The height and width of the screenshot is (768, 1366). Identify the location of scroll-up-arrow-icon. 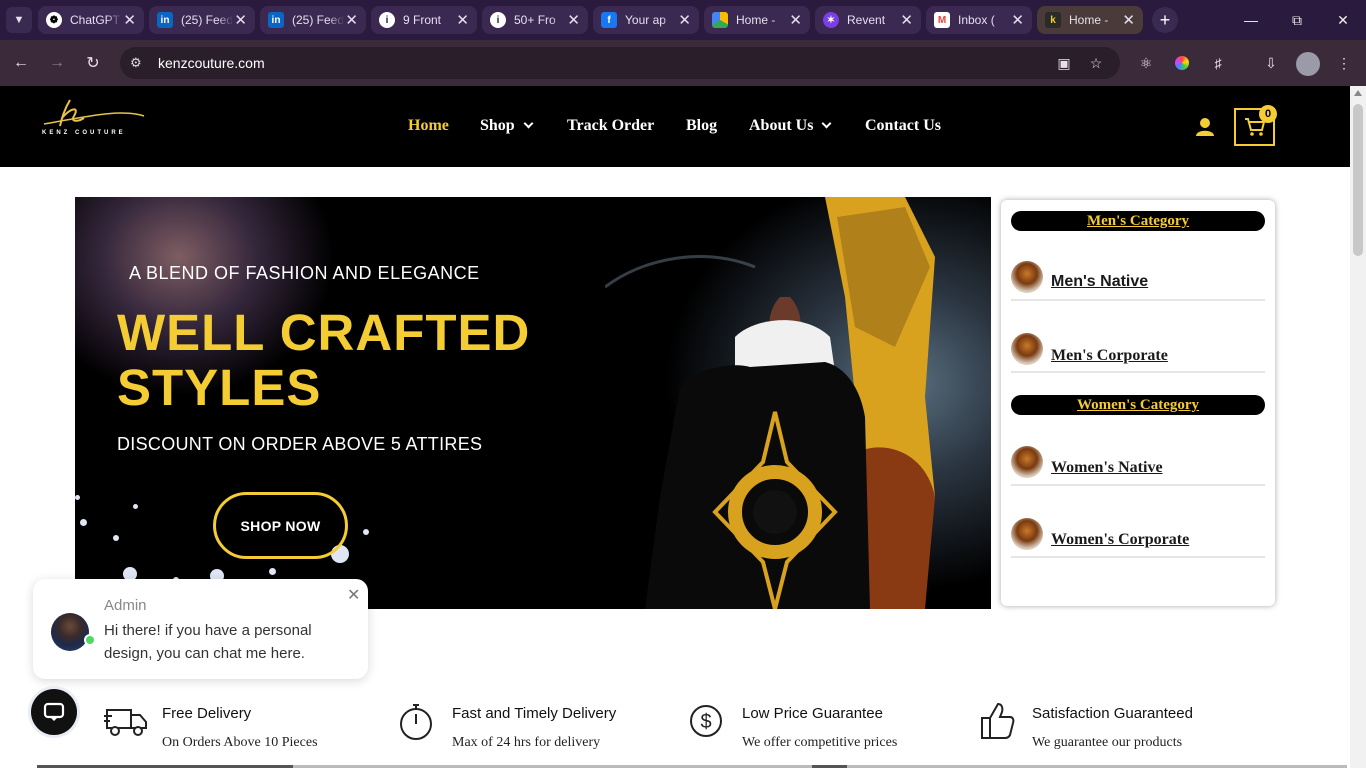
(1358, 93).